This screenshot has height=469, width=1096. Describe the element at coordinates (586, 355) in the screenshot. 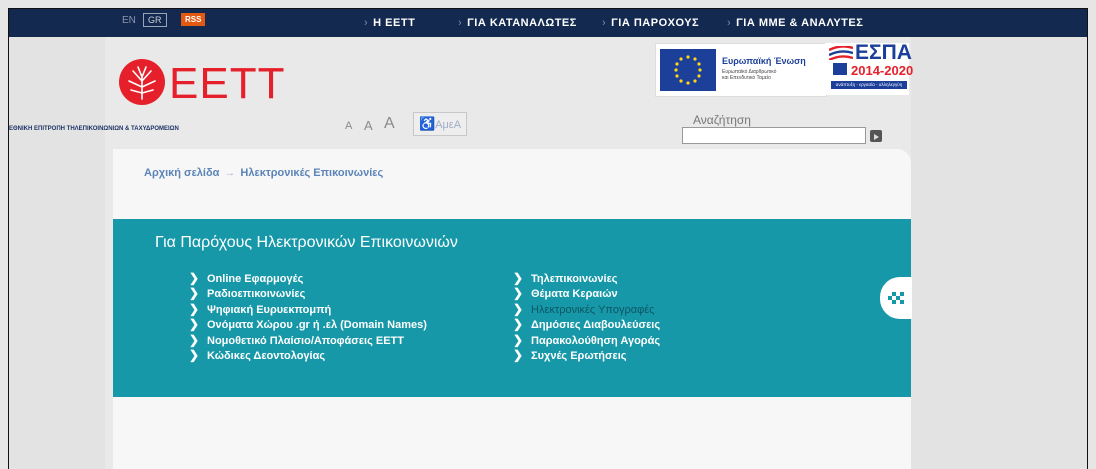

I see `menu-item-faq: ❯ Συχνές Ερωτήσεις` at that location.